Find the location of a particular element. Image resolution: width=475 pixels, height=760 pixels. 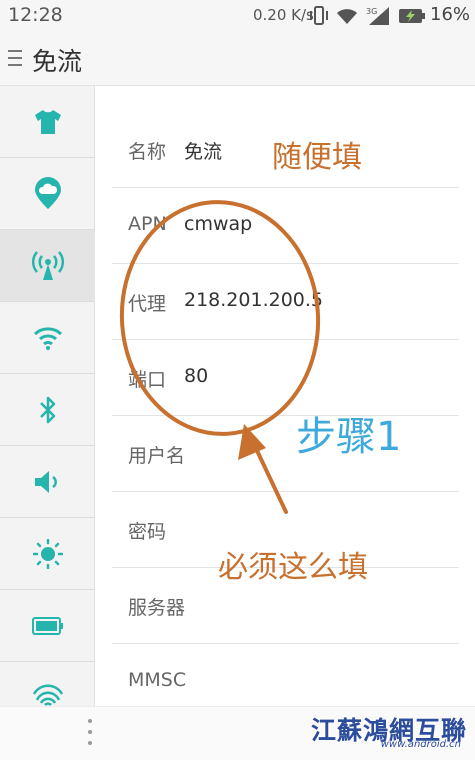

apn-row-proxy: 代理 218.201.200.5 is located at coordinates (285, 302).